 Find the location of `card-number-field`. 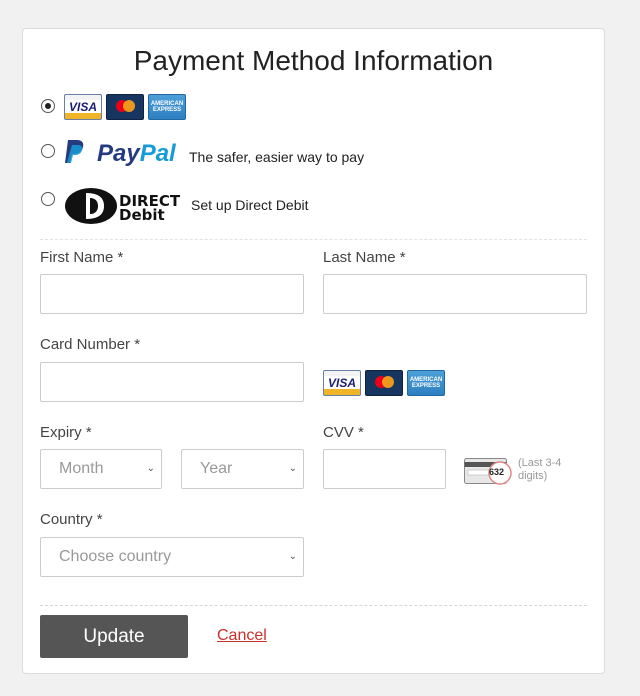

card-number-field is located at coordinates (172, 382).